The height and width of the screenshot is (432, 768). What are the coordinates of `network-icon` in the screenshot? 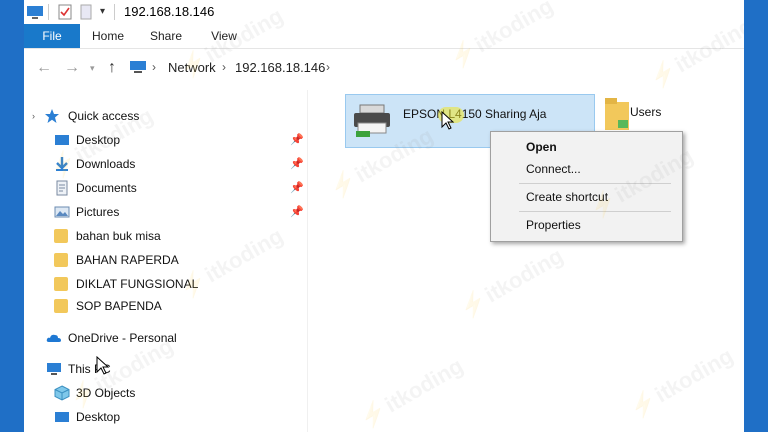 It's located at (138, 67).